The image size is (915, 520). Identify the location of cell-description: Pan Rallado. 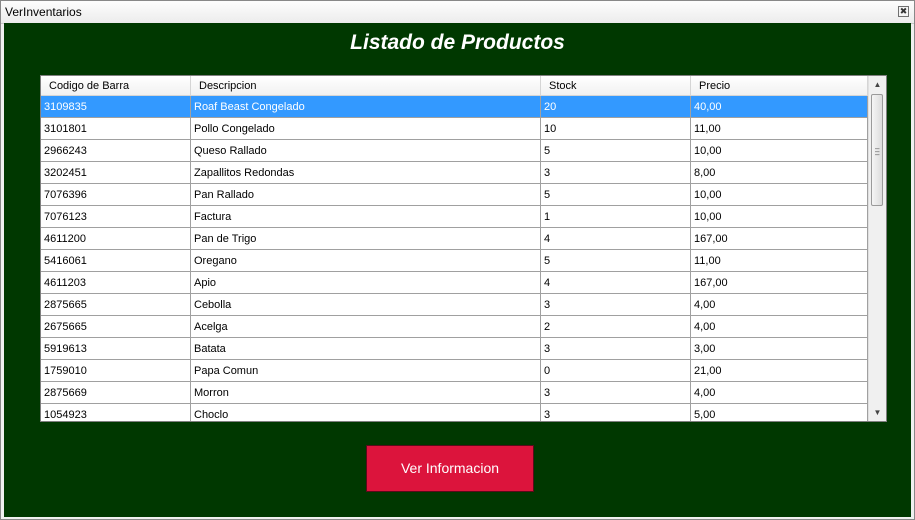
(366, 195).